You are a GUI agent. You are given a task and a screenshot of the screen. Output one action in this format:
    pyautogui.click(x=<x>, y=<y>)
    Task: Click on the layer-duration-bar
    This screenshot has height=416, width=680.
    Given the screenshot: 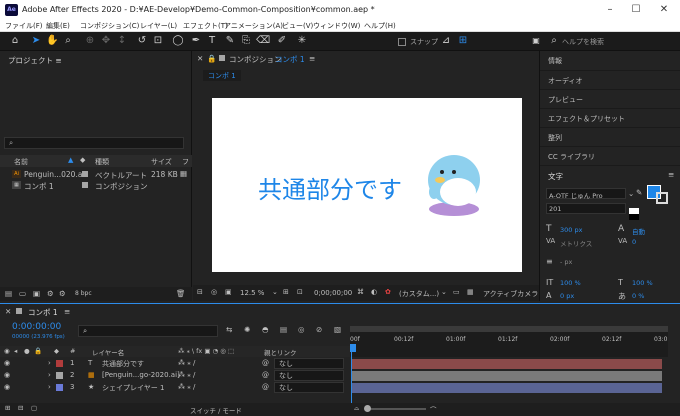 What is the action you would take?
    pyautogui.click(x=507, y=376)
    